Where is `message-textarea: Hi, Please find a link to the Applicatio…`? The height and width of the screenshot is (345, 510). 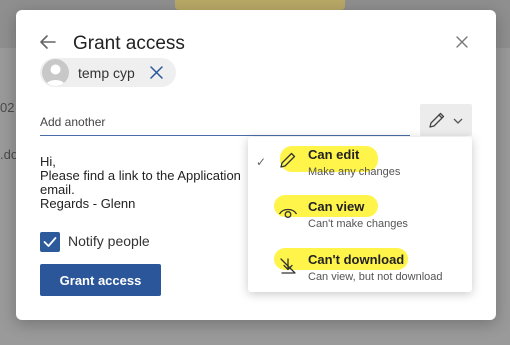
message-textarea: Hi, Please find a link to the Applicatio… is located at coordinates (155, 185).